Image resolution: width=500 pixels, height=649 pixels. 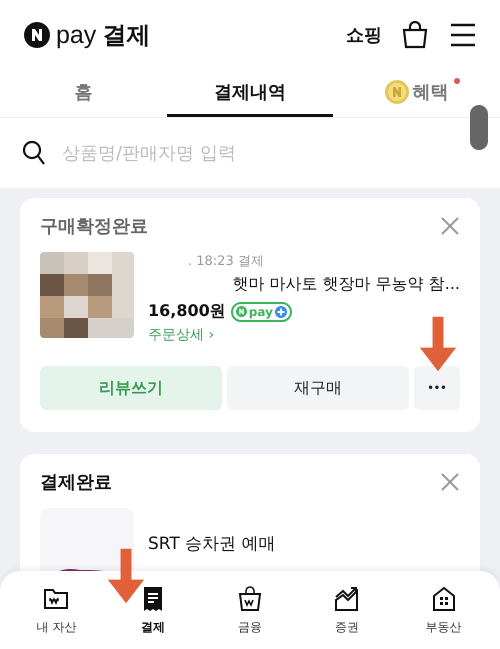 What do you see at coordinates (126, 35) in the screenshot?
I see `page-title: 결제` at bounding box center [126, 35].